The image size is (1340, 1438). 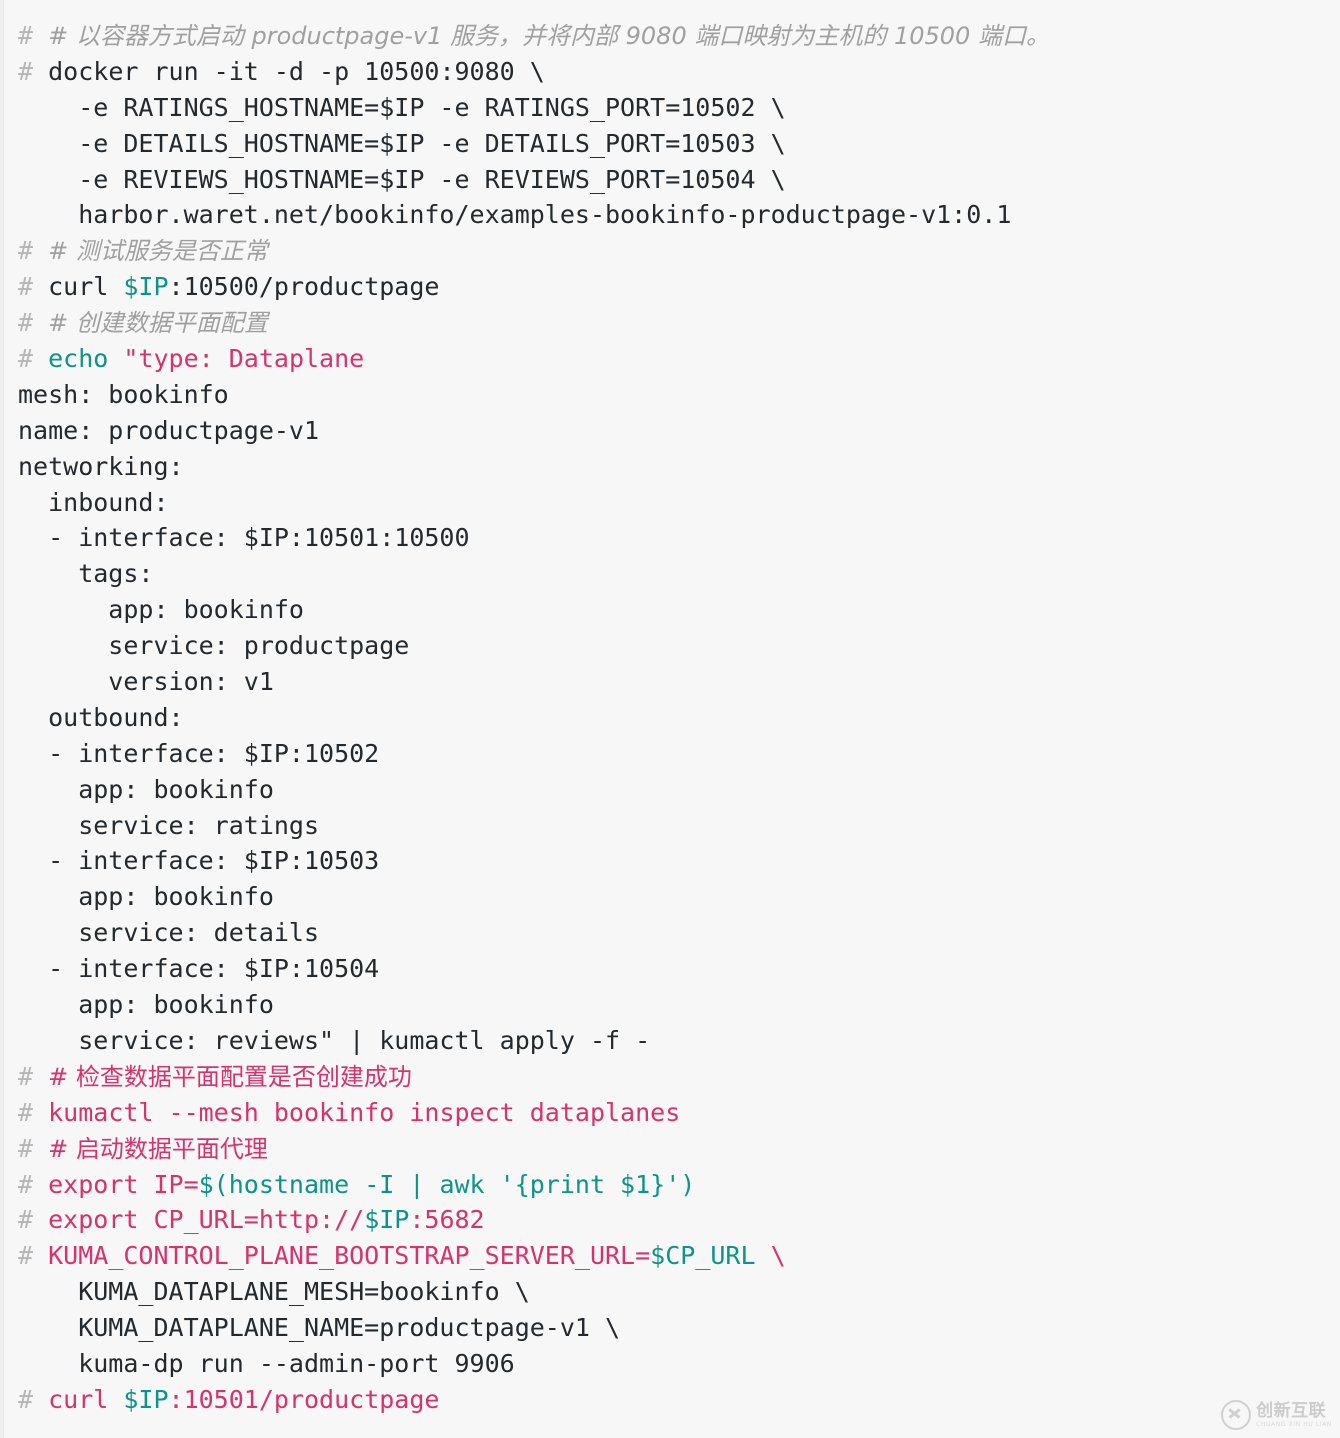 What do you see at coordinates (199, 969) in the screenshot?
I see `code-token: - interface: $IP:10504` at bounding box center [199, 969].